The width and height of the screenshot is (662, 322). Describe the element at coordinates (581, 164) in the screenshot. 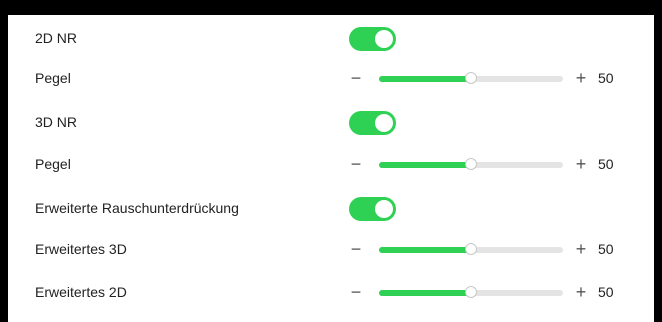

I see `3d-nr-level-increase-button: +` at that location.